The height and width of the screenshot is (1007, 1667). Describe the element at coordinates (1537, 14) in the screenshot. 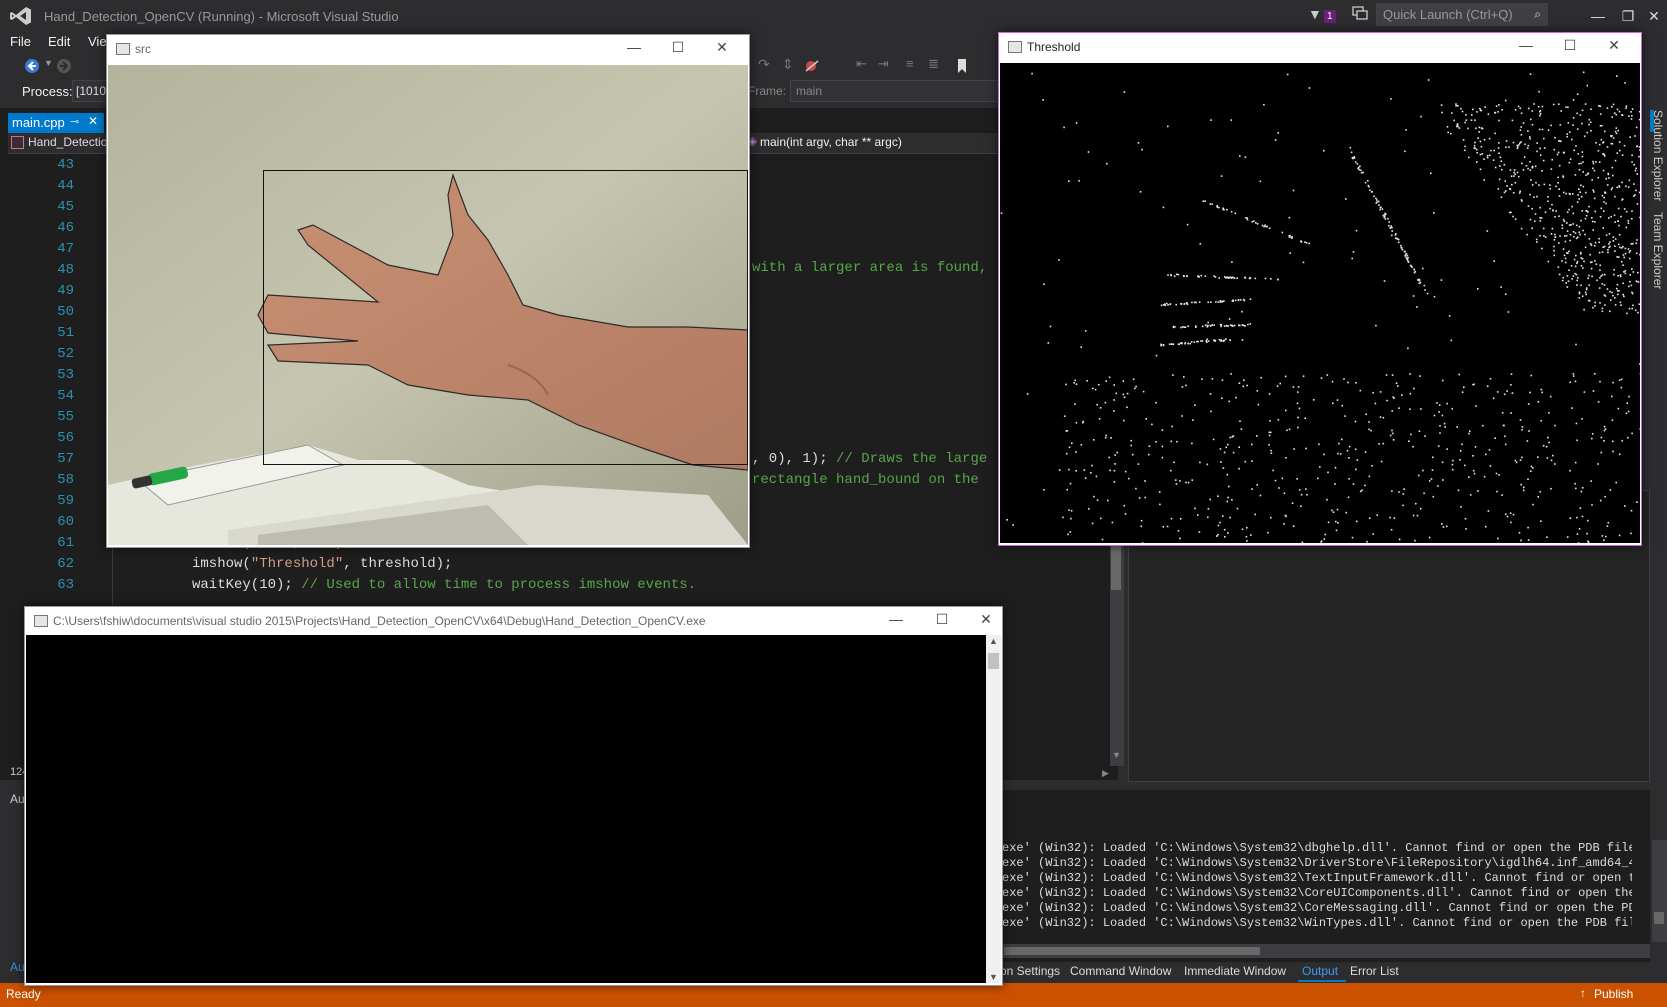

I see `search-icon: ⌕` at that location.